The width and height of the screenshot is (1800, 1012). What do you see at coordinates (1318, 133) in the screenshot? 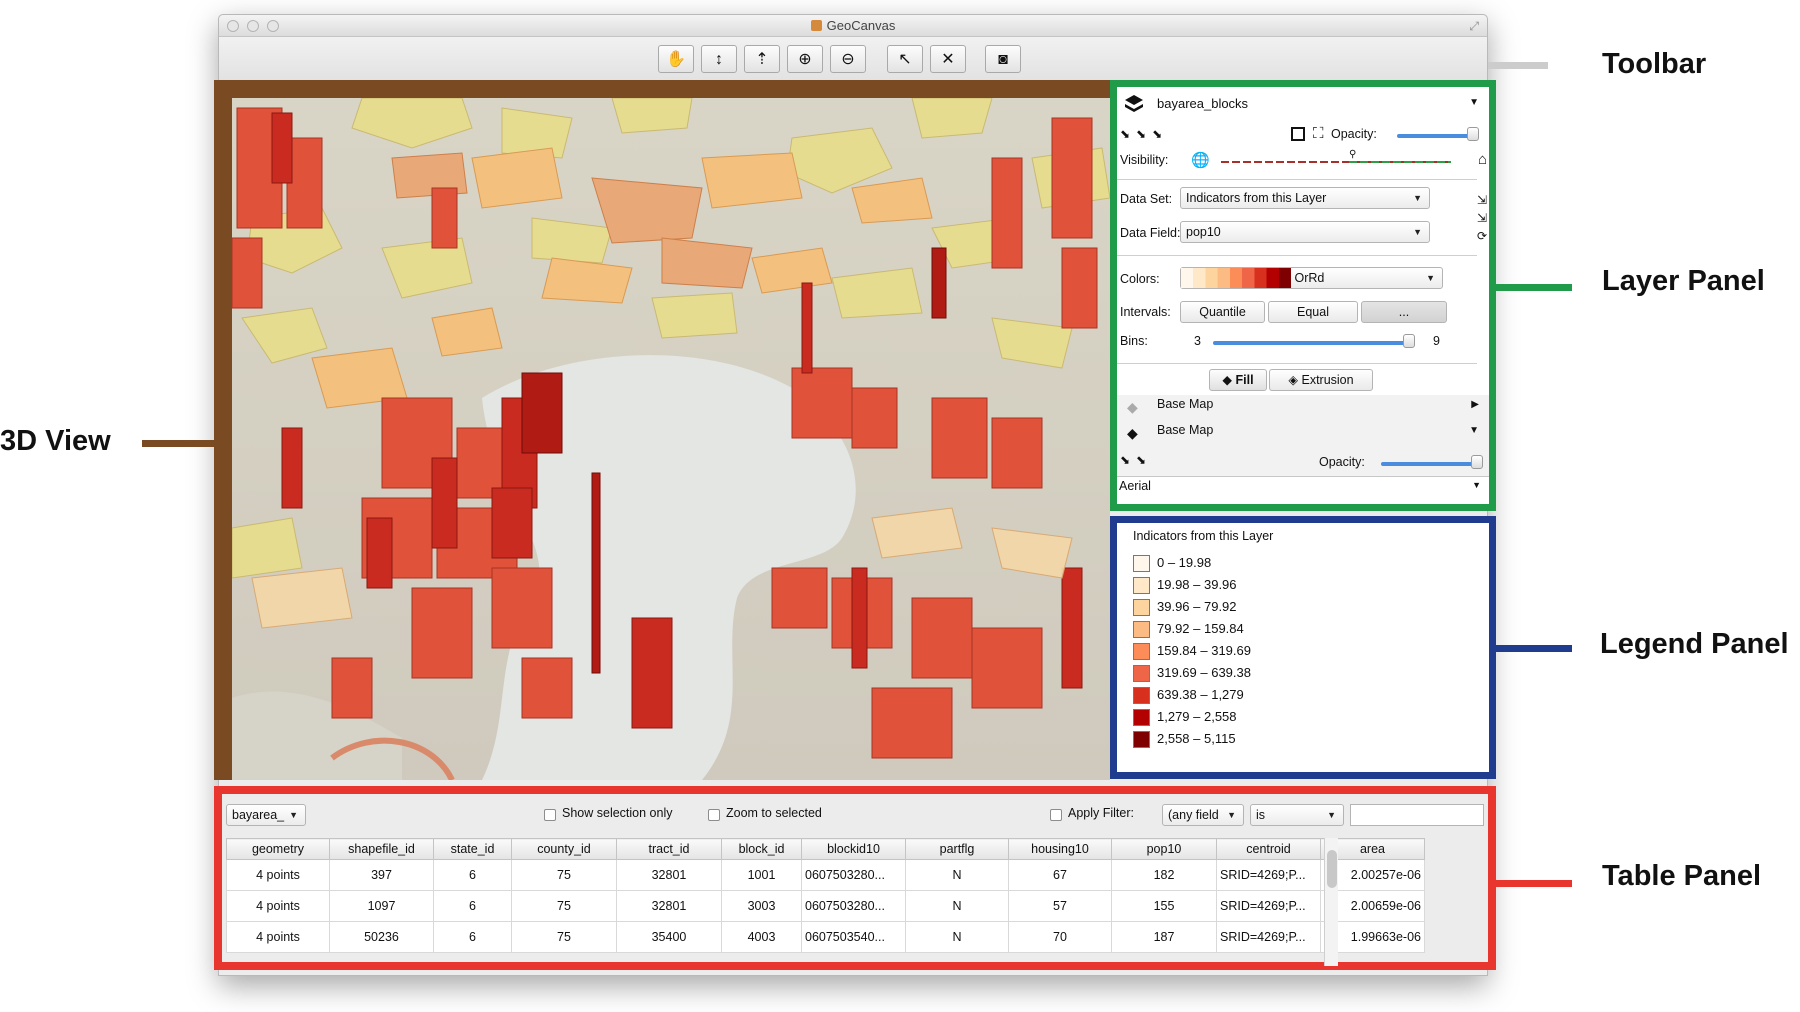
I see `fit-extent-icon: ⛶` at bounding box center [1318, 133].